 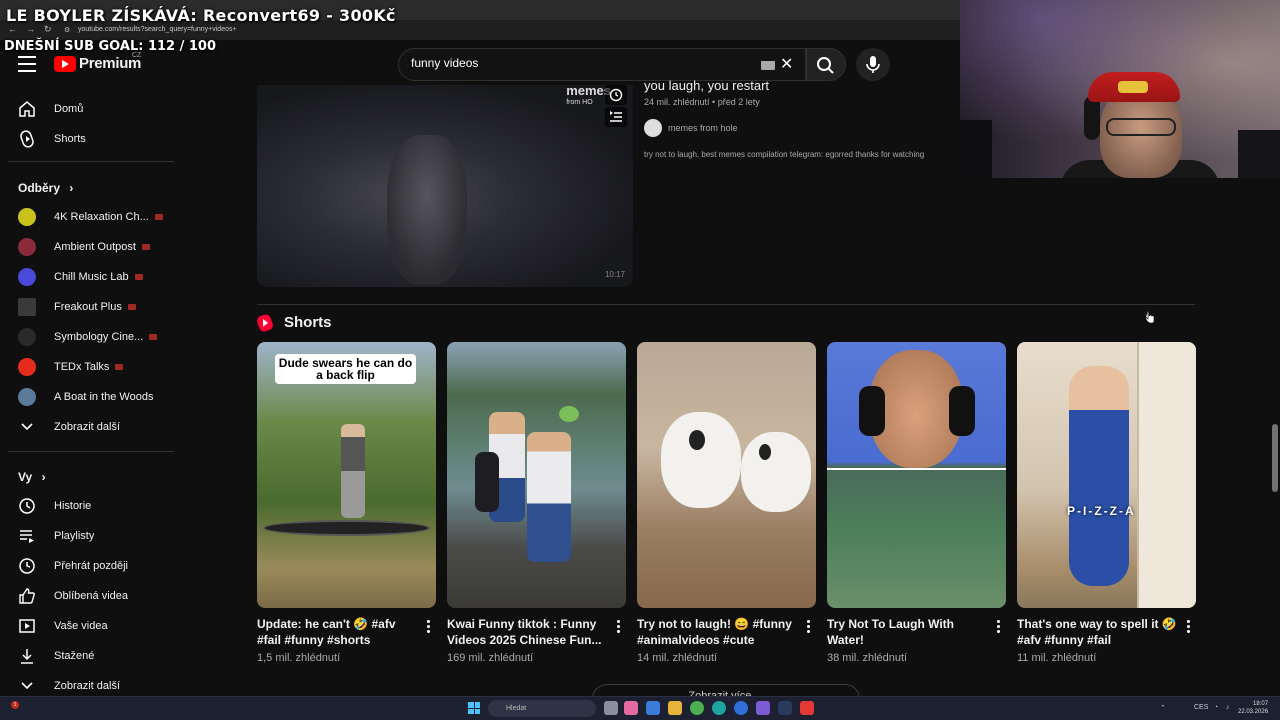 What do you see at coordinates (1275, 458) in the screenshot?
I see `scrollbar-thumb` at bounding box center [1275, 458].